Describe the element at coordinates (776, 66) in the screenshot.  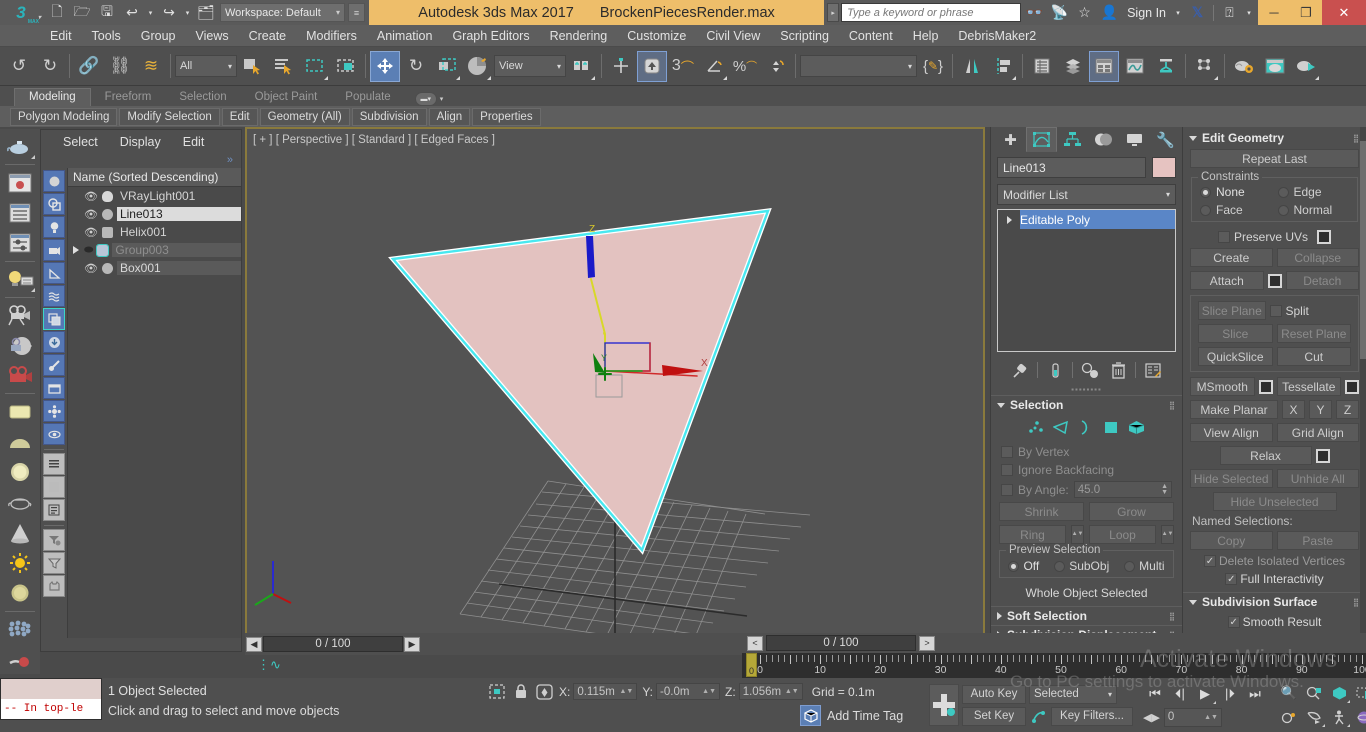
I see `spinner-snap-icon` at that location.